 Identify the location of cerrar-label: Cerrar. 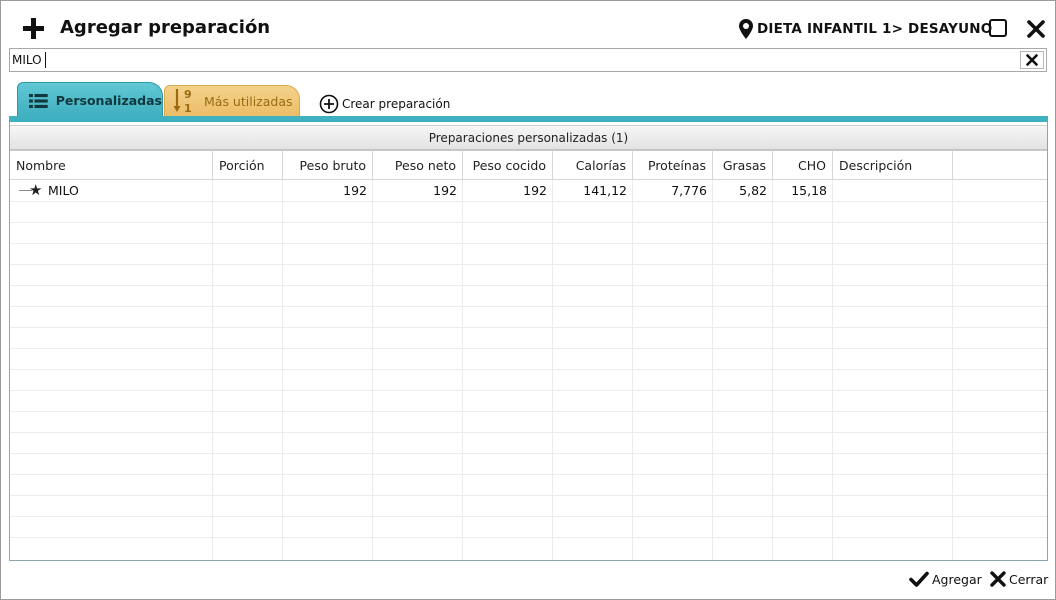
(1029, 579).